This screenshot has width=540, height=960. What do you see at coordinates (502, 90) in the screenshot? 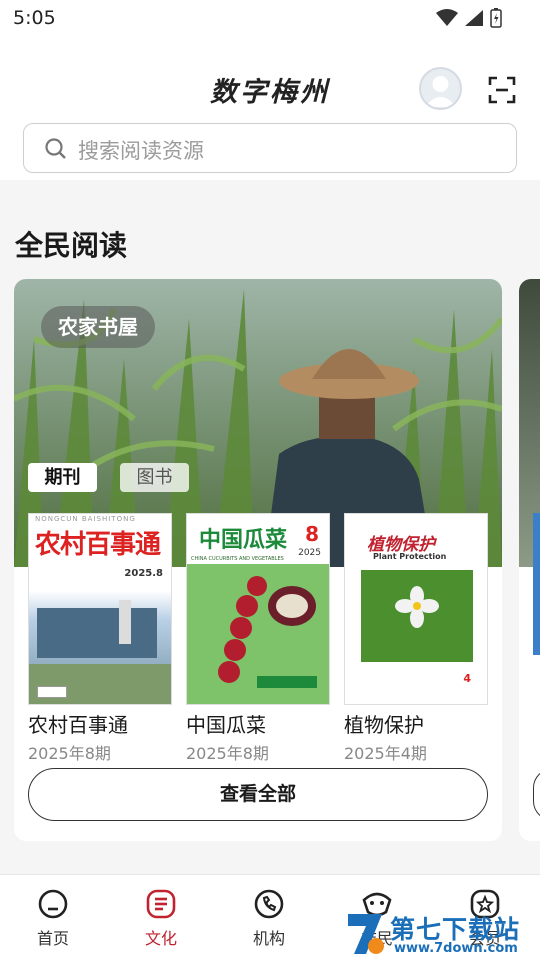
I see `scan-icon` at bounding box center [502, 90].